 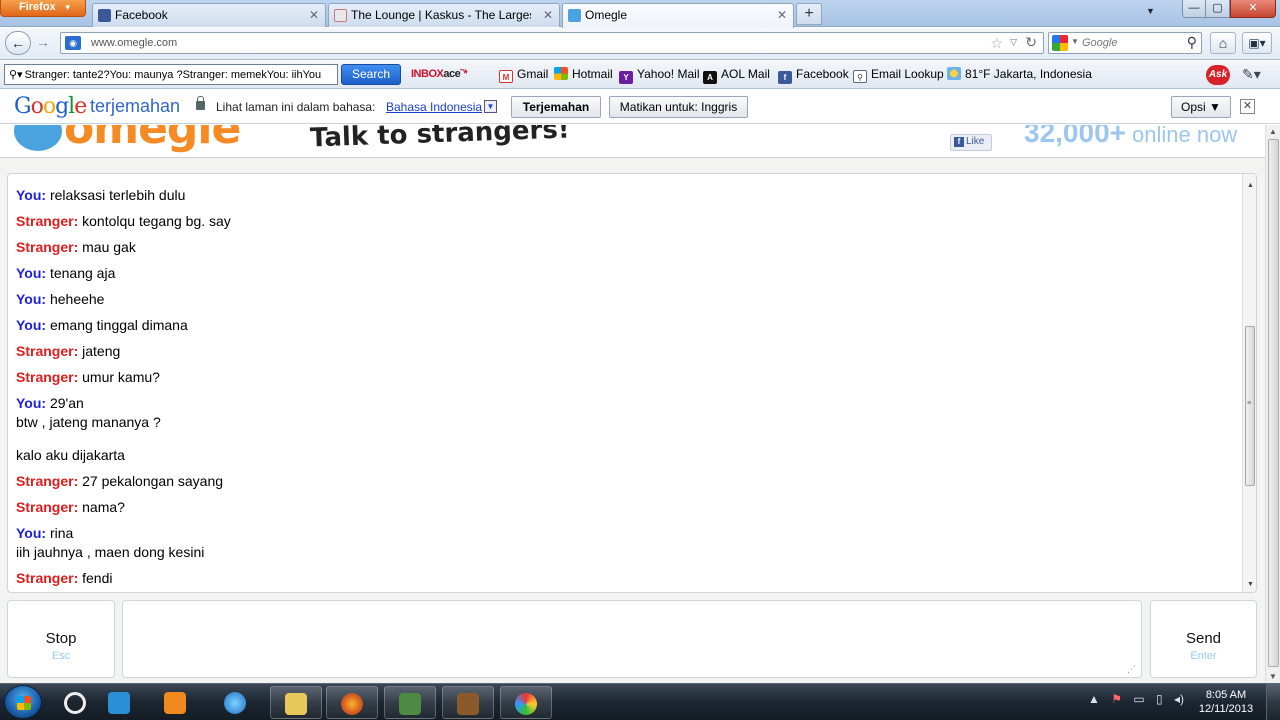 What do you see at coordinates (1226, 702) in the screenshot?
I see `taskbar-clock: 8:05 AM 12/11/2013` at bounding box center [1226, 702].